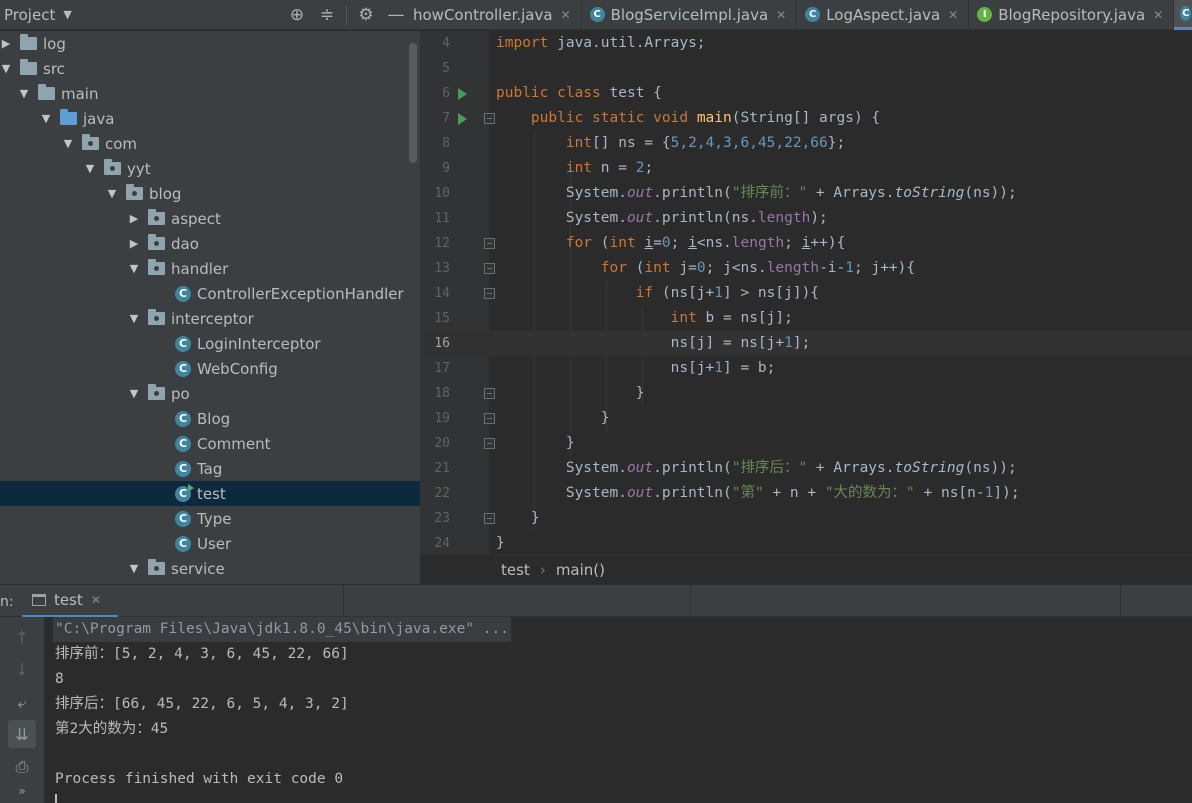  What do you see at coordinates (210, 293) in the screenshot?
I see `tree-item-controller-exception-handler: C ControllerExceptionHandler` at bounding box center [210, 293].